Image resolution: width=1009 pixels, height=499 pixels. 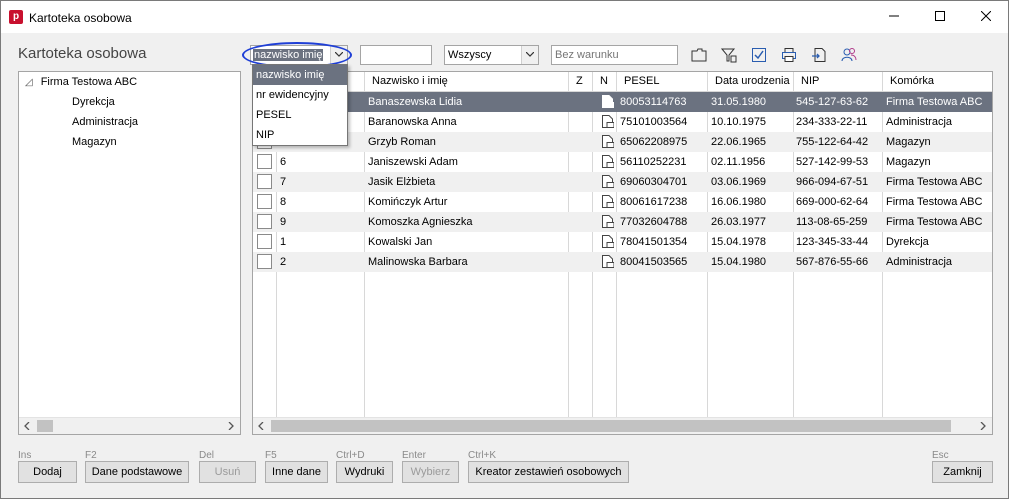 I want to click on printer-icon, so click(x=789, y=55).